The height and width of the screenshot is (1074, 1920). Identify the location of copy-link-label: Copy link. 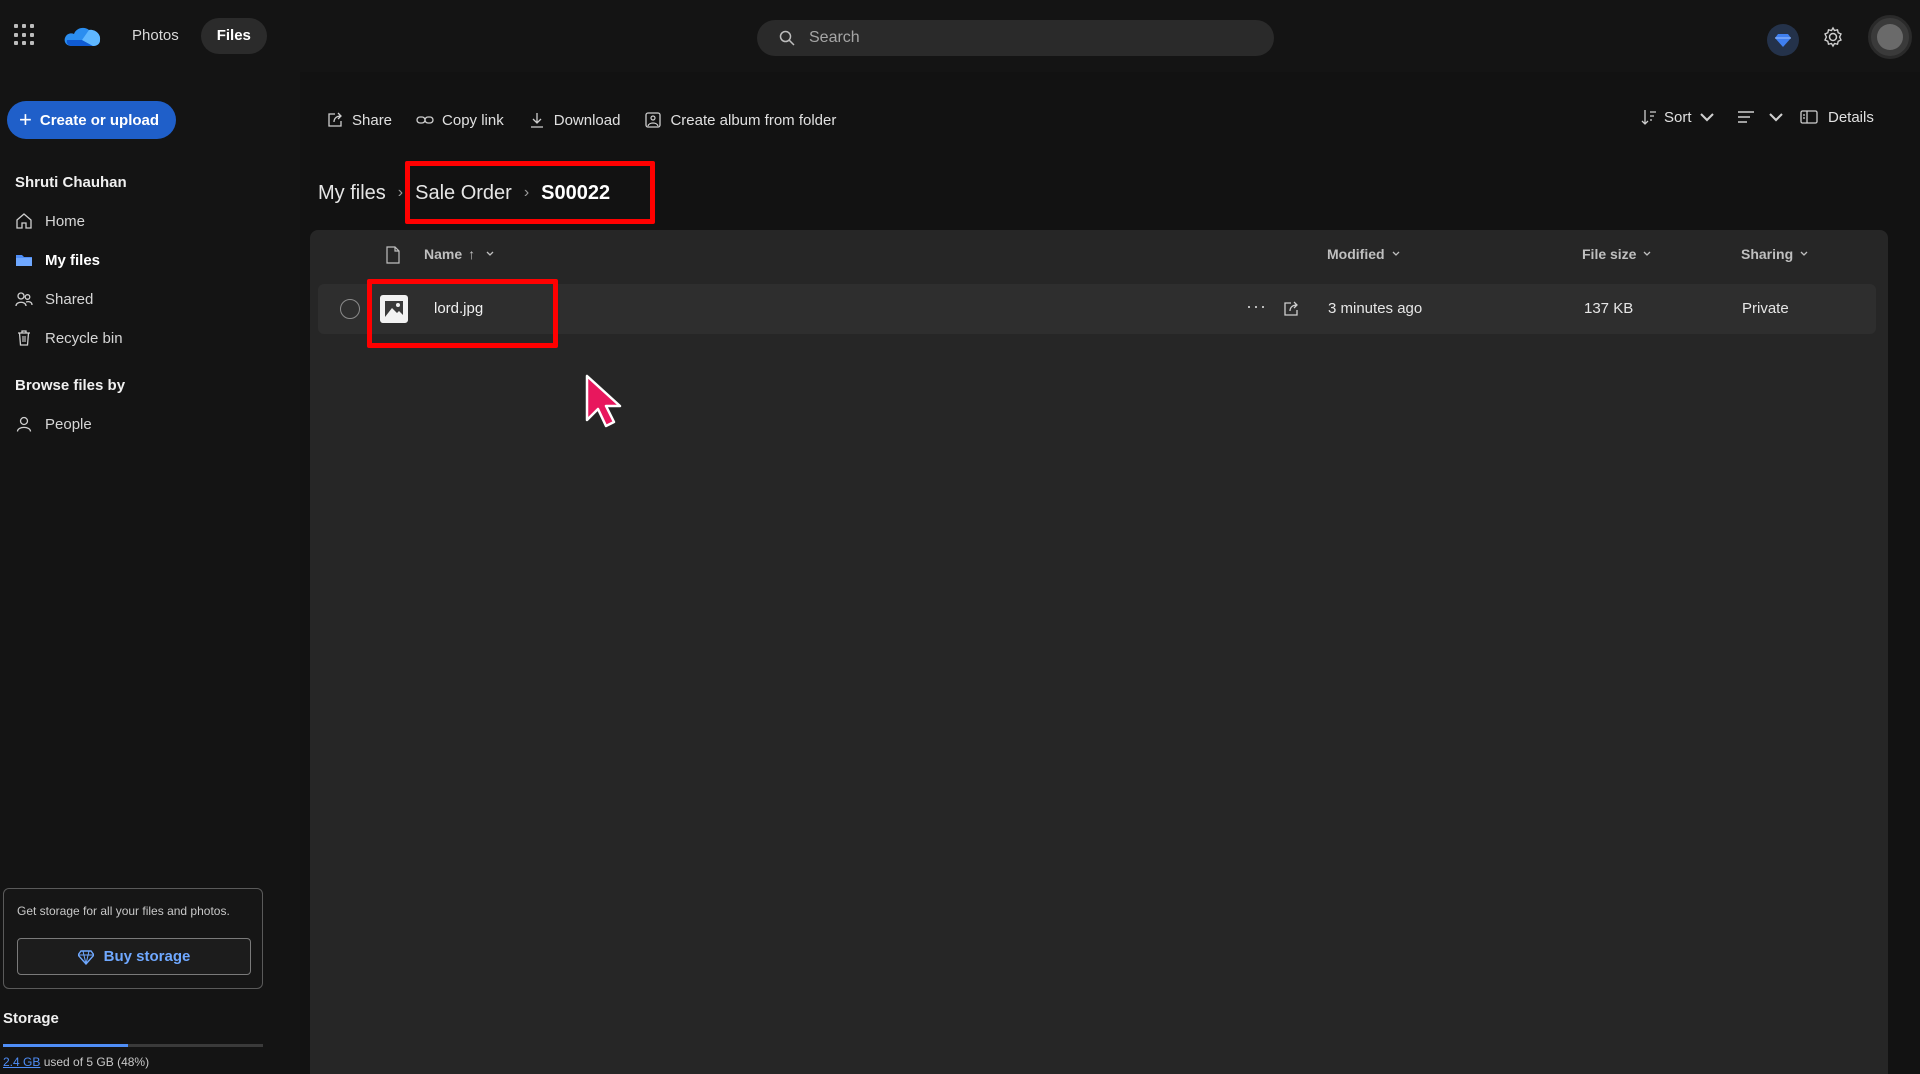
(473, 120).